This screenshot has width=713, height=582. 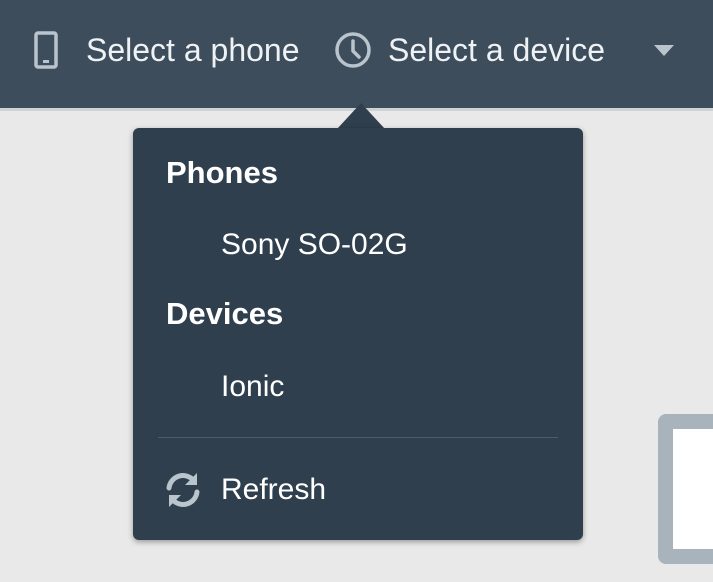 I want to click on refresh-button: Refresh, so click(x=243, y=490).